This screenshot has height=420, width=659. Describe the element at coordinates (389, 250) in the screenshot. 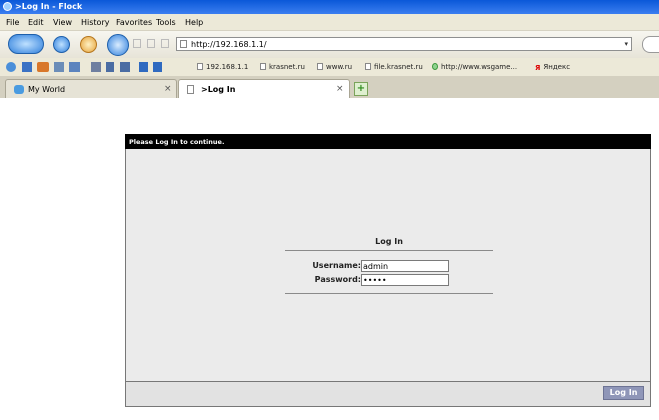

I see `divider-top` at that location.